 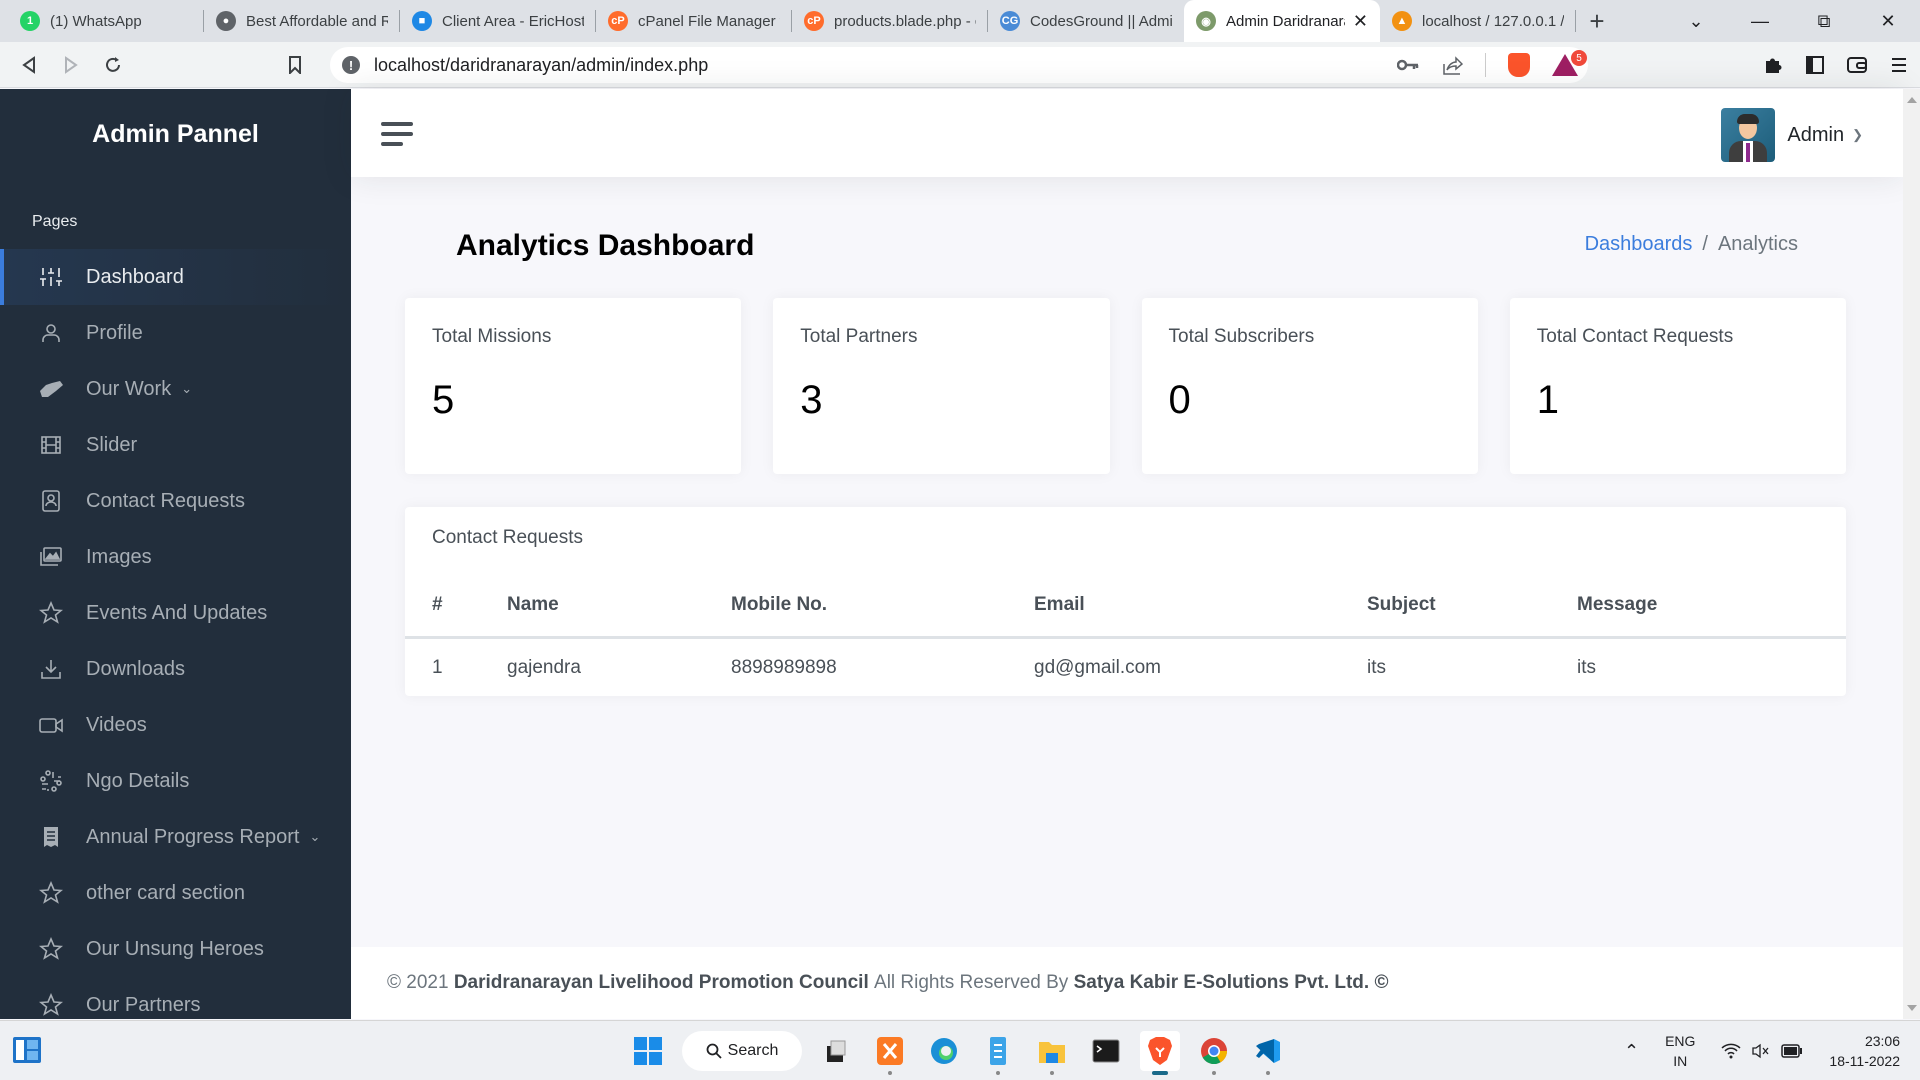 I want to click on taskbar-notepad, so click(x=998, y=1053).